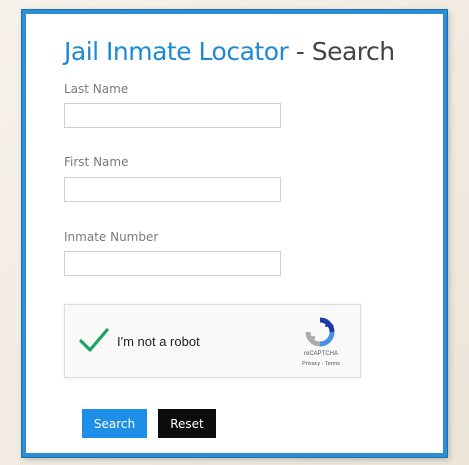  Describe the element at coordinates (111, 237) in the screenshot. I see `inmate-number-label: Inmate Number` at that location.